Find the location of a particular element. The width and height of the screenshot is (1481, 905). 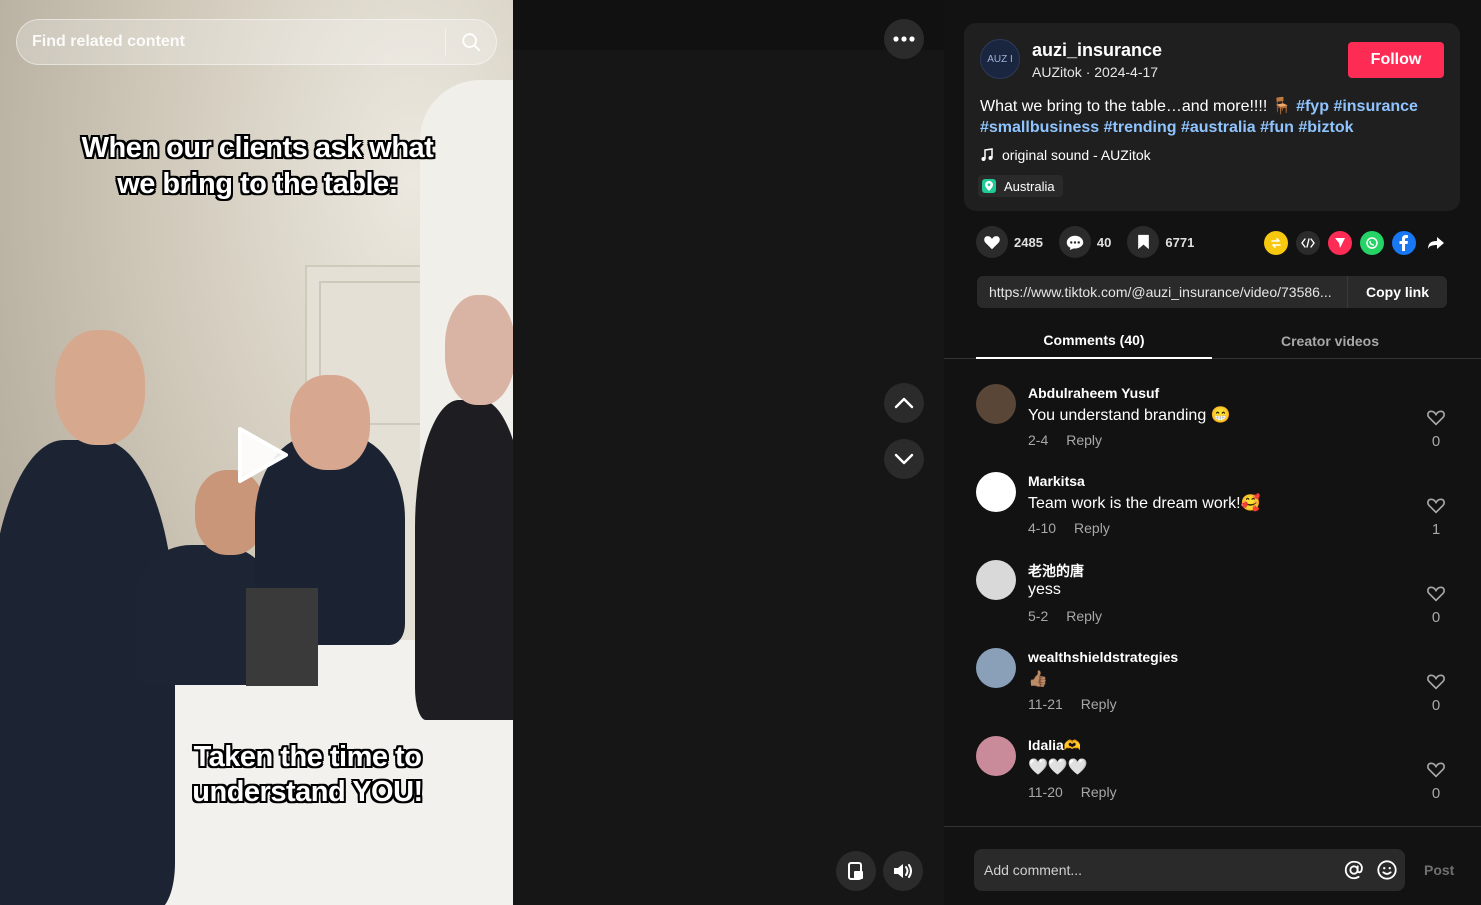

volume-button is located at coordinates (903, 871).